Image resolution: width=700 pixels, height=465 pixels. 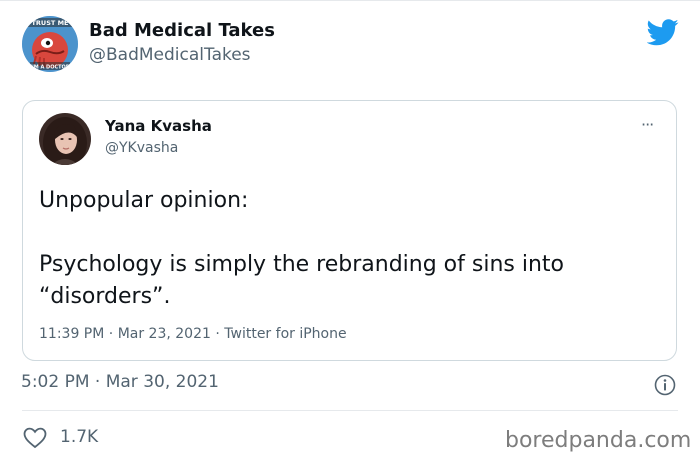 What do you see at coordinates (50, 44) in the screenshot?
I see `author-avatar: TRUST ME I'M A DOCTOR` at bounding box center [50, 44].